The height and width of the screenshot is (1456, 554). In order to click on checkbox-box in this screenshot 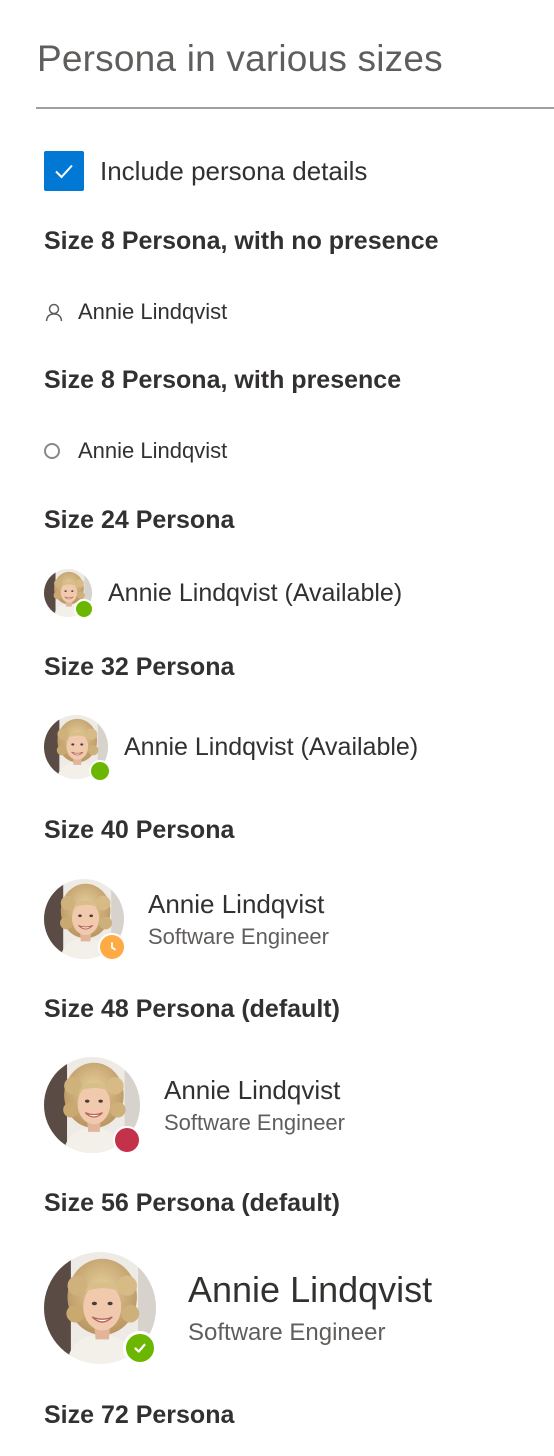, I will do `click(64, 171)`.